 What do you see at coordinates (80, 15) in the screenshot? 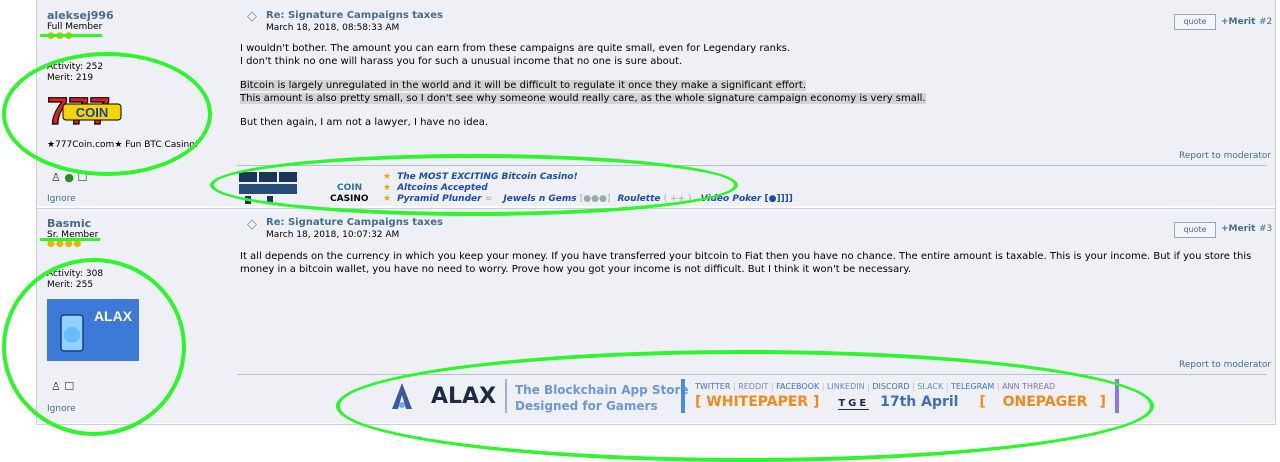
I see `username-link: aleksej996` at bounding box center [80, 15].